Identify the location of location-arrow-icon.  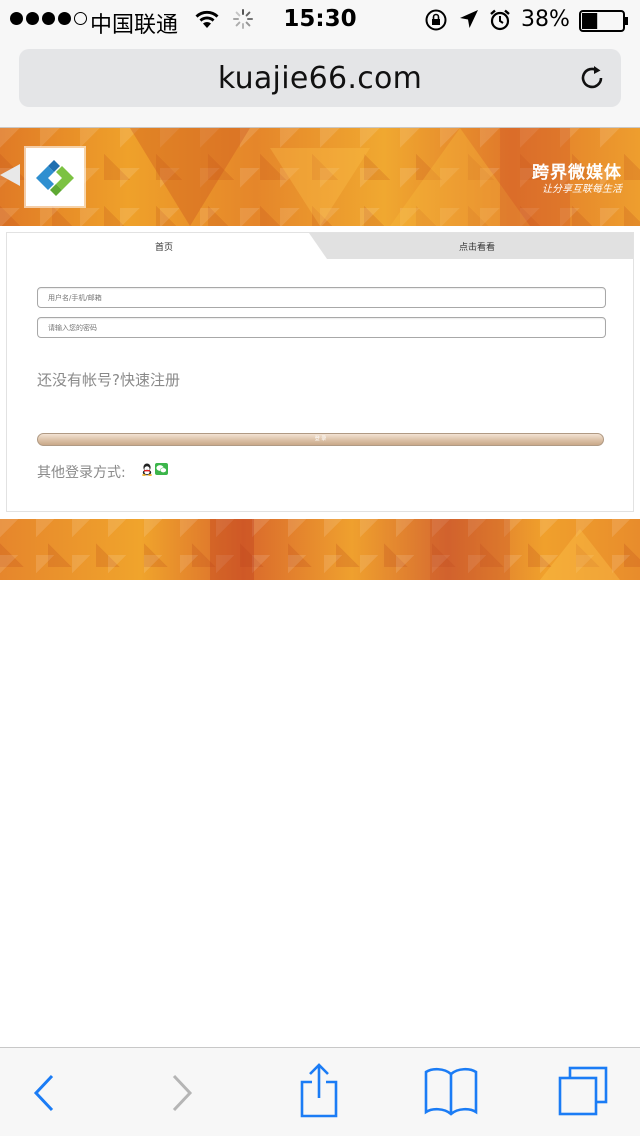
(469, 19).